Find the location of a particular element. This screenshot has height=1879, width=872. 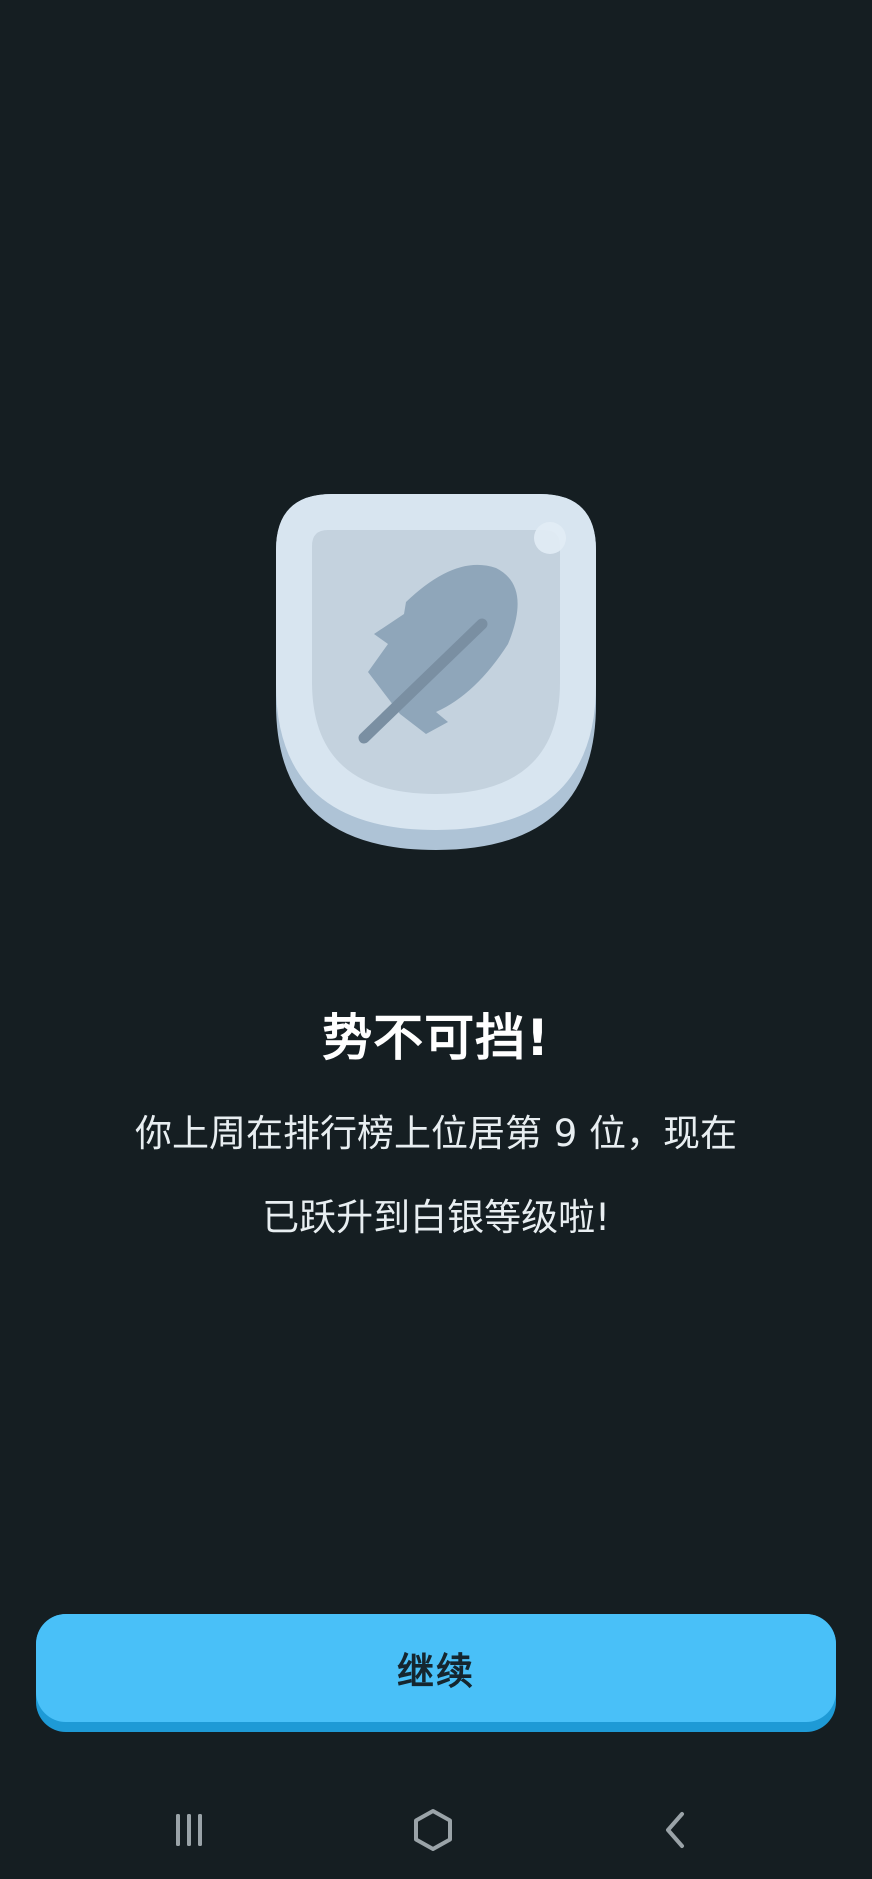

system-nav-bar is located at coordinates (436, 1829).